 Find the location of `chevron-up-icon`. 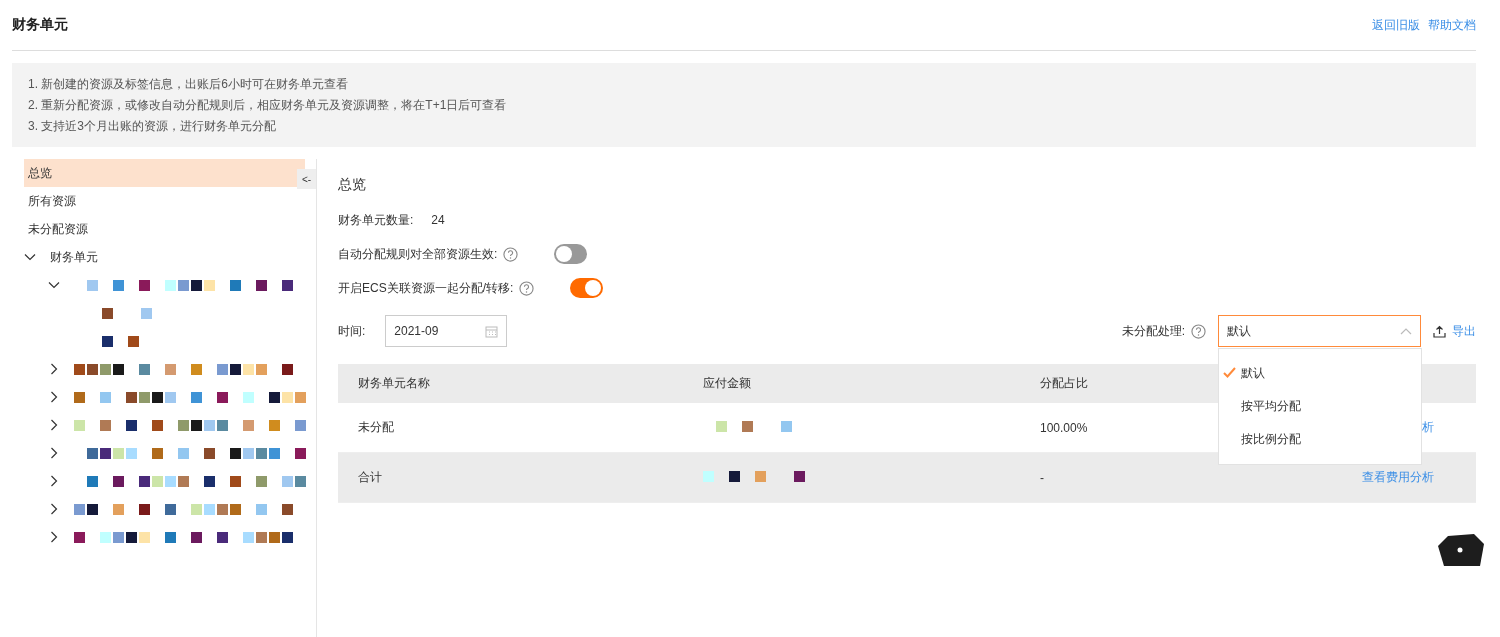

chevron-up-icon is located at coordinates (1406, 331).